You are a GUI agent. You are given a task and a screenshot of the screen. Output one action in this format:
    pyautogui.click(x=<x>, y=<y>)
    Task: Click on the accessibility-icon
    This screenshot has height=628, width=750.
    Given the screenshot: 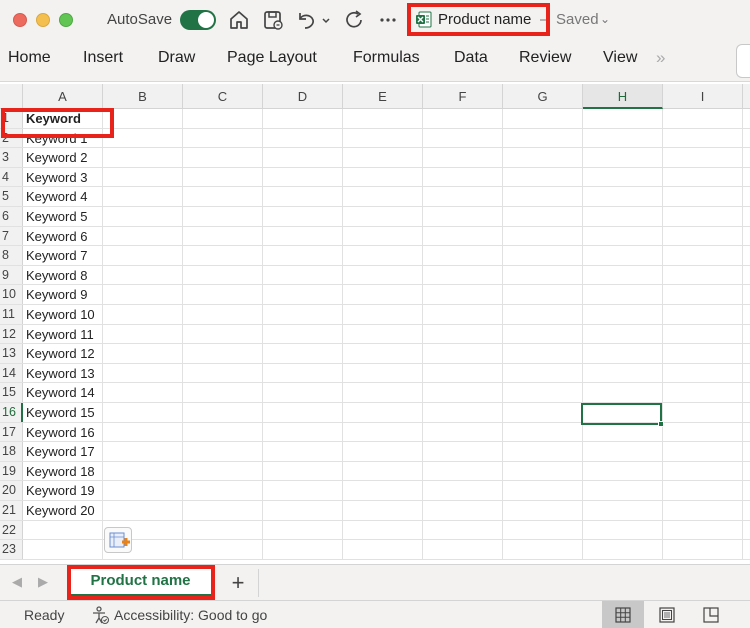 What is the action you would take?
    pyautogui.click(x=100, y=615)
    